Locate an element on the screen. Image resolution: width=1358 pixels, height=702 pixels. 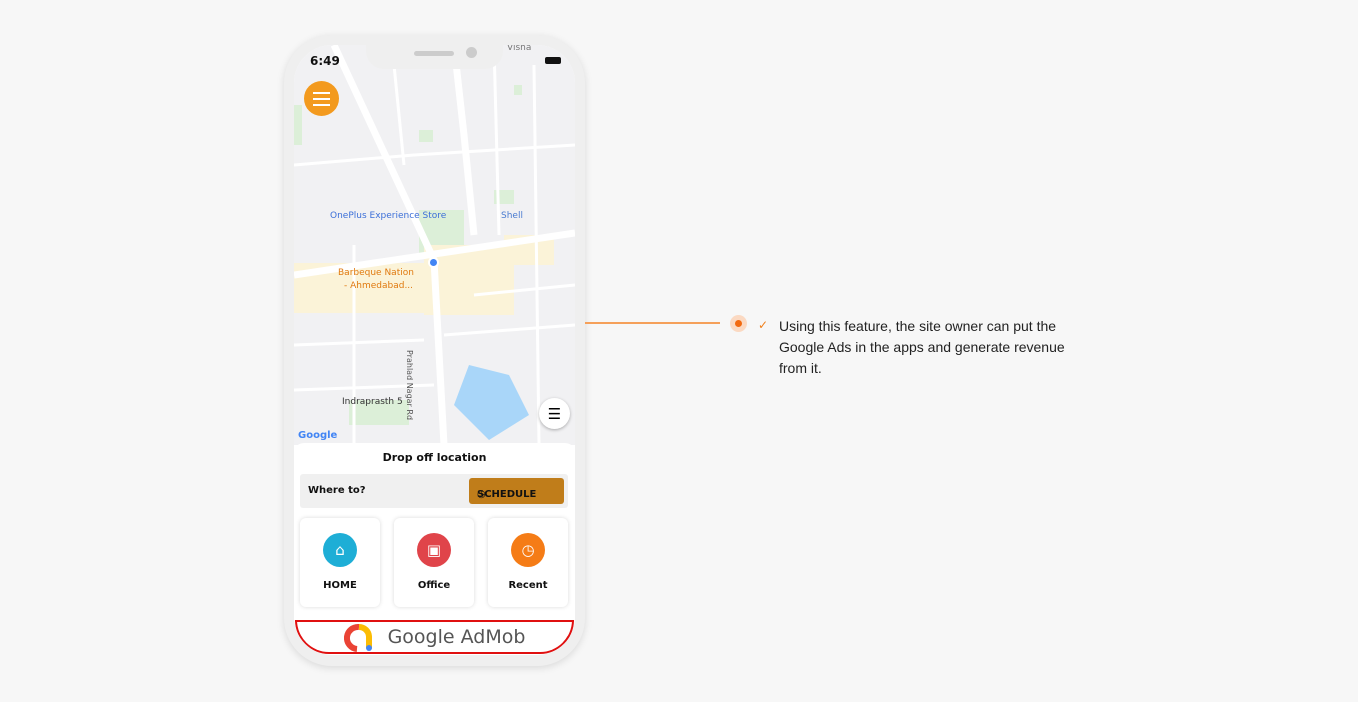
where-to-placeholder: Where to? is located at coordinates (337, 490).